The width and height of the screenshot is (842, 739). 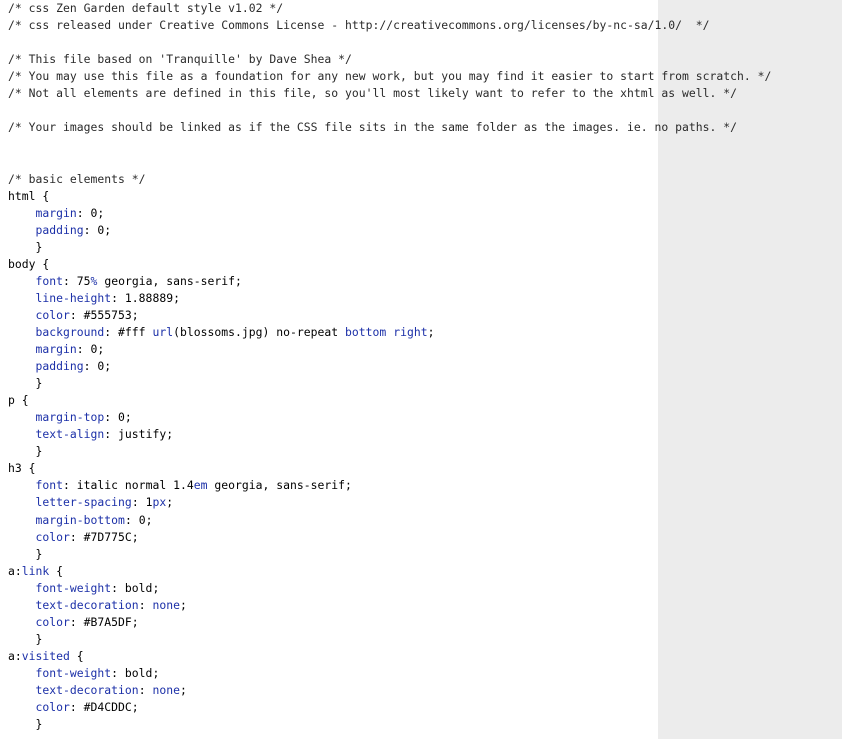 What do you see at coordinates (200, 485) in the screenshot?
I see `code-token-unit: em` at bounding box center [200, 485].